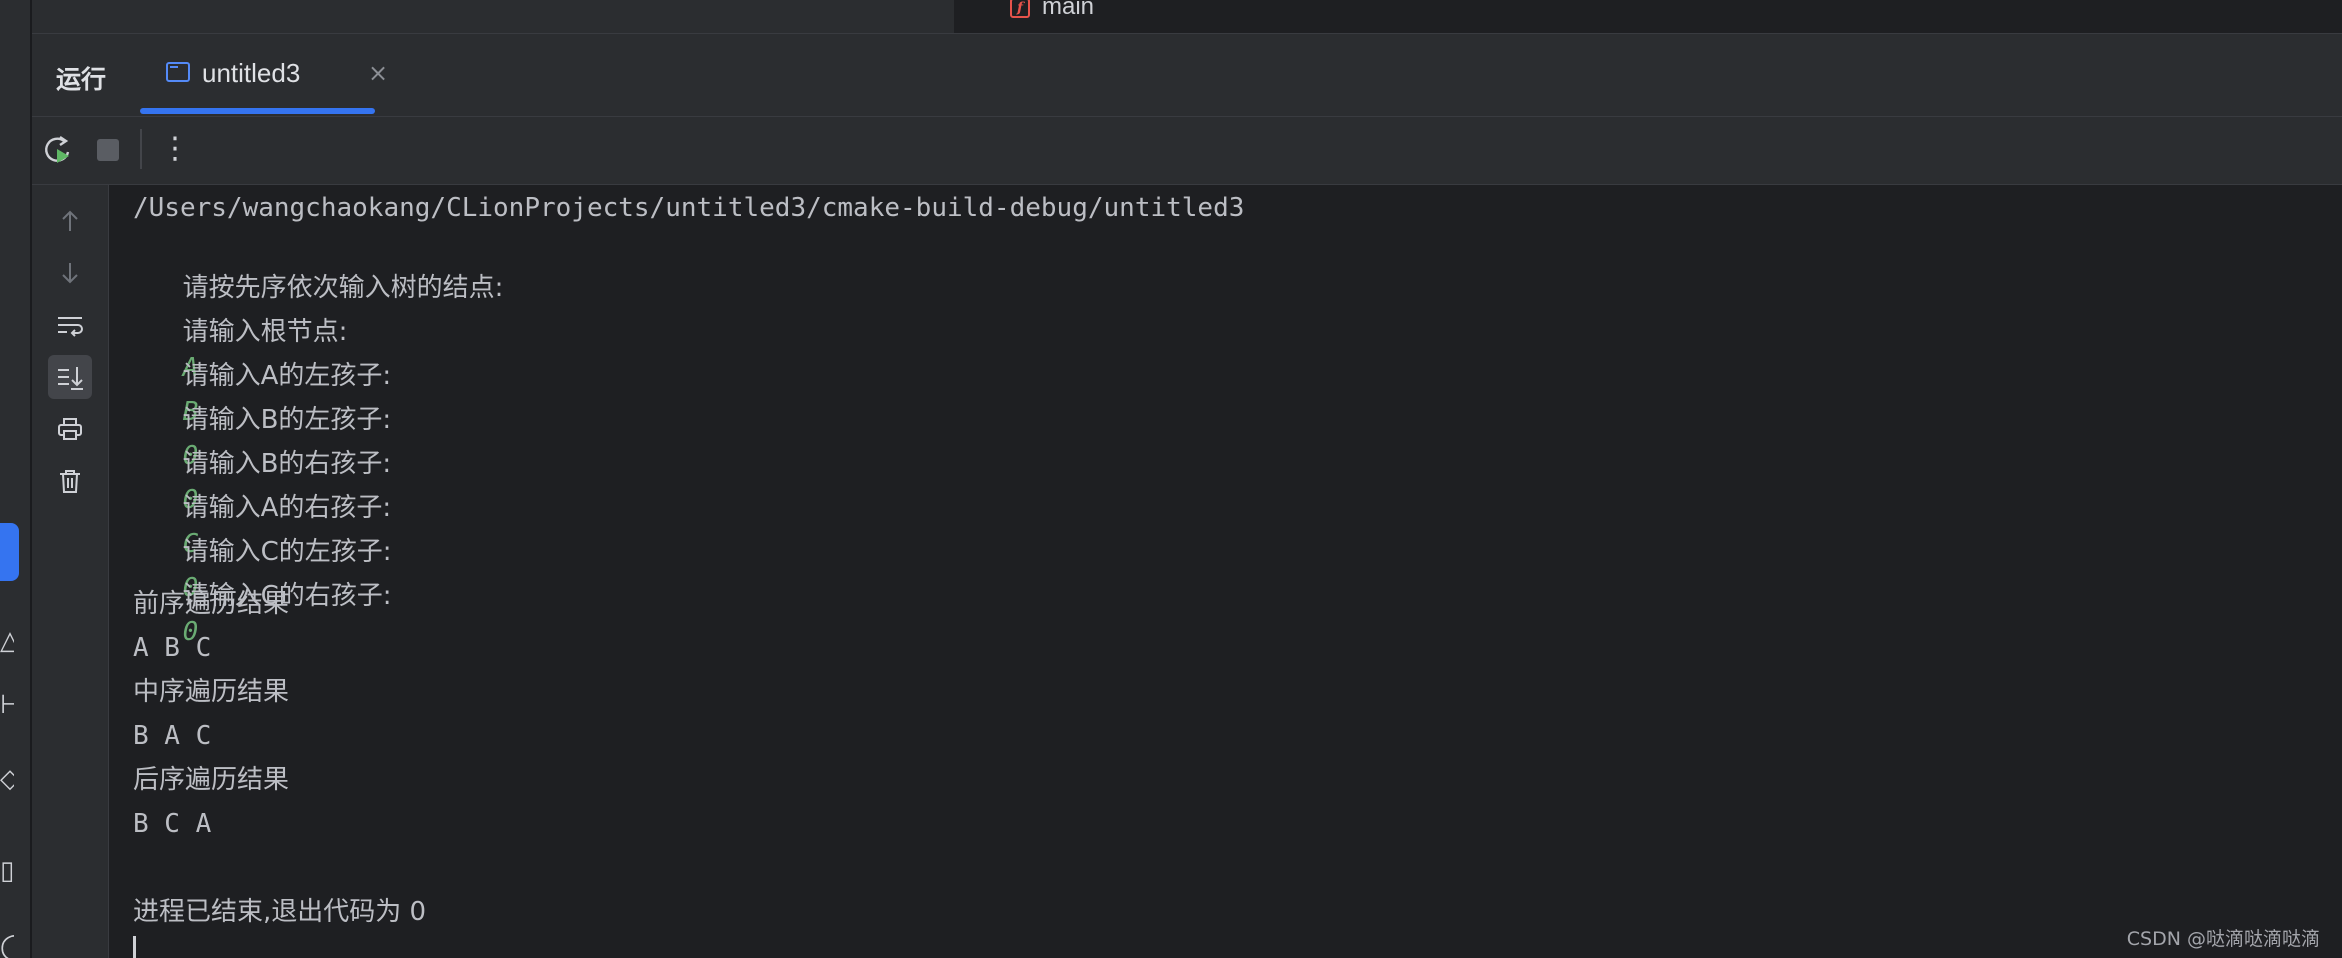 The height and width of the screenshot is (958, 2342). Describe the element at coordinates (70, 481) in the screenshot. I see `trash-icon` at that location.